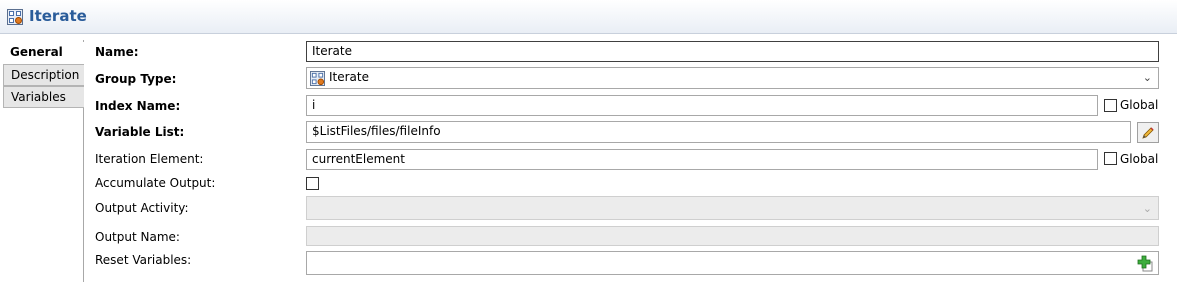  I want to click on iteration-element-global-label: Global, so click(1139, 159).